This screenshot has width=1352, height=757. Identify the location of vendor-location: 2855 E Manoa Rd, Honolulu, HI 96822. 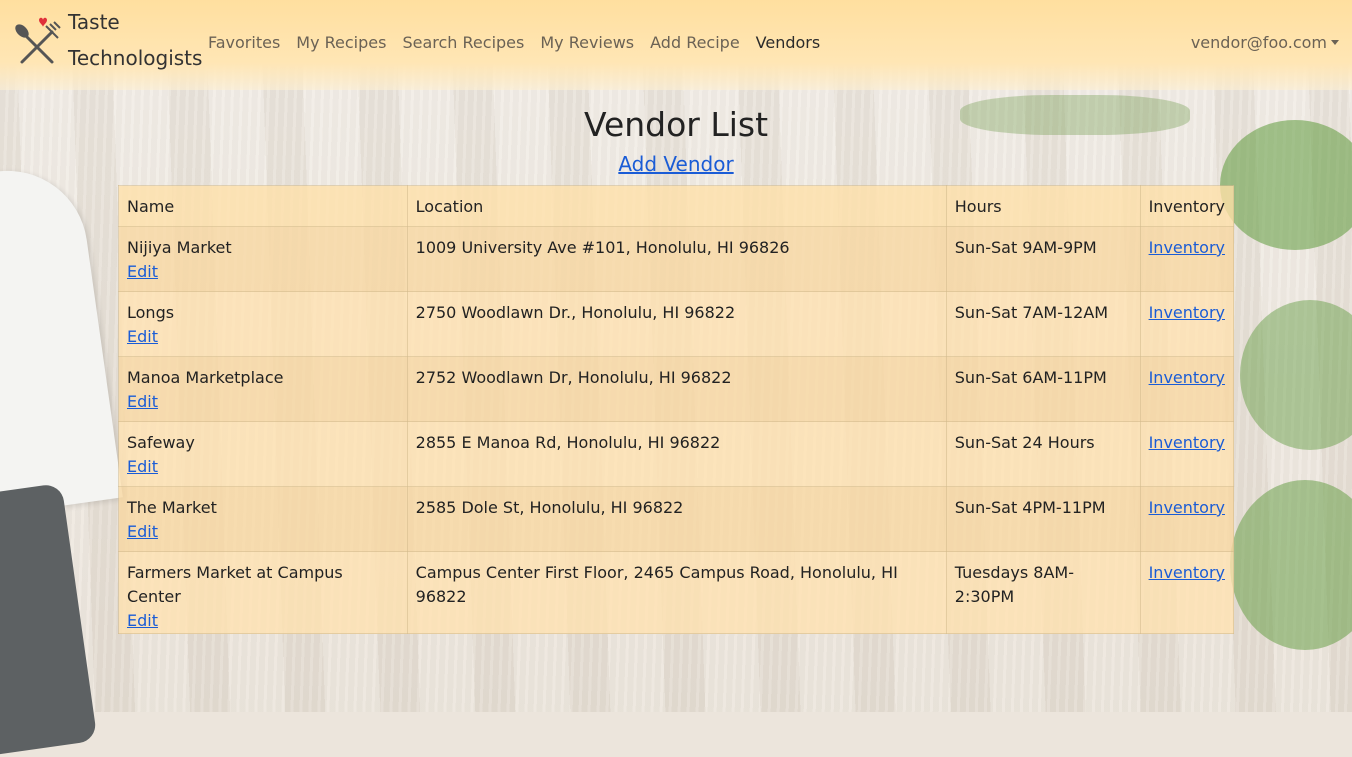
(676, 454).